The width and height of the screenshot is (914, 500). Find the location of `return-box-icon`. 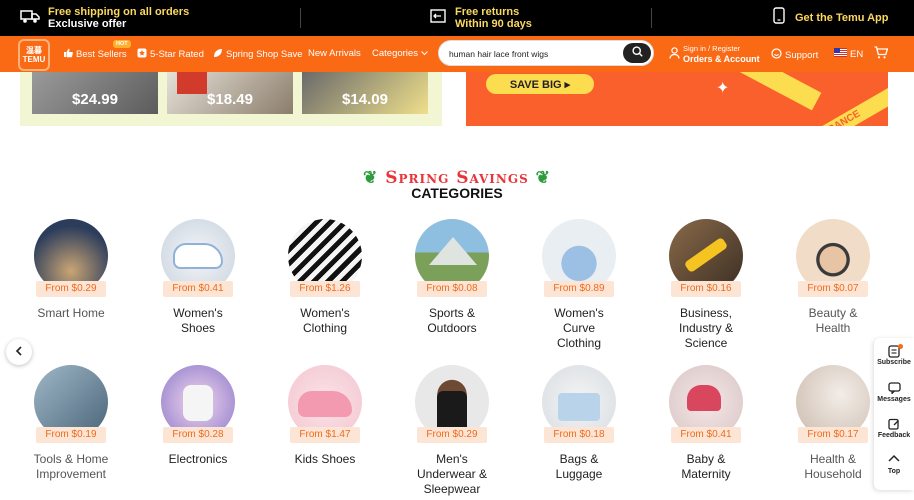

return-box-icon is located at coordinates (438, 18).